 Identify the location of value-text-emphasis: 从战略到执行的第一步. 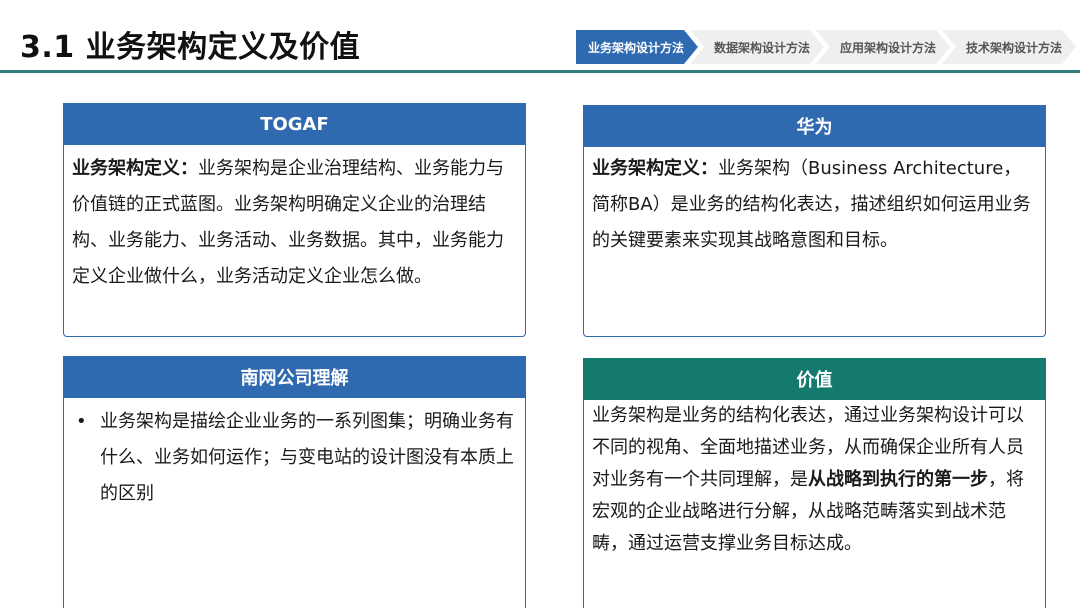
(898, 479).